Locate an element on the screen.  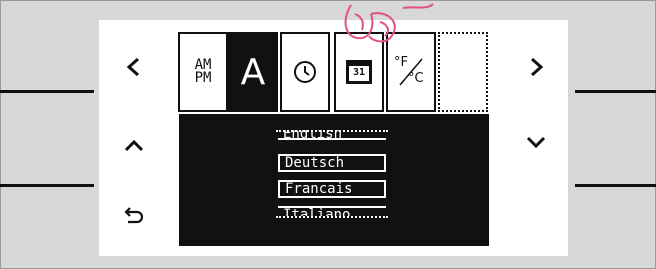
right-lower-line is located at coordinates (615, 185).